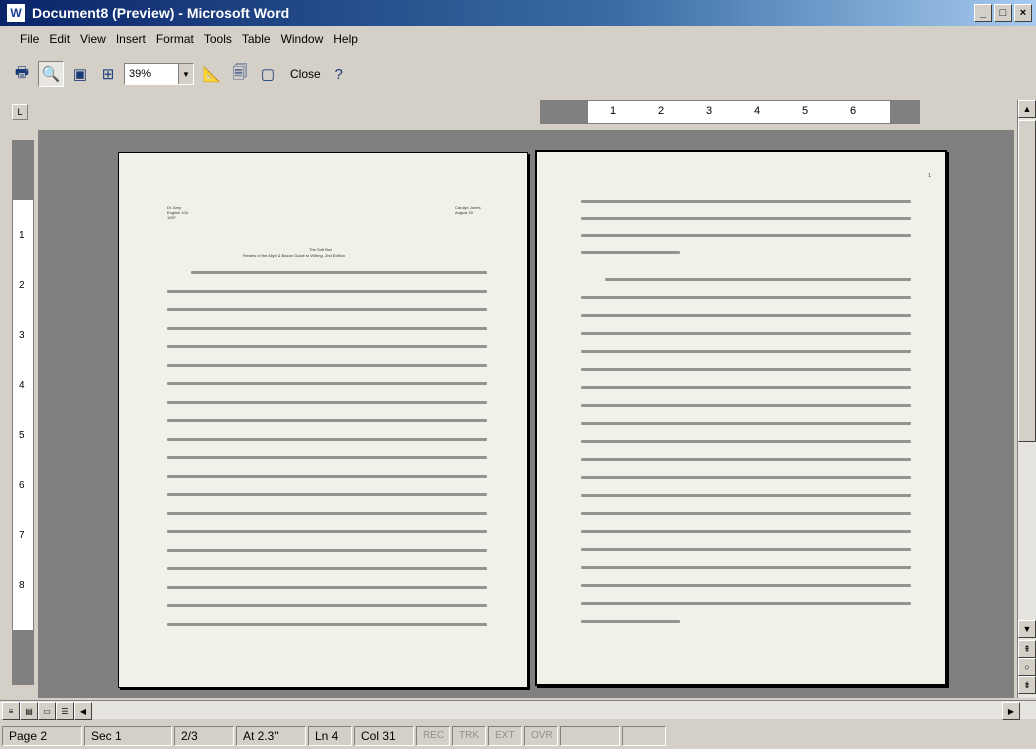  What do you see at coordinates (218, 39) in the screenshot?
I see `menu-tools: Tools` at bounding box center [218, 39].